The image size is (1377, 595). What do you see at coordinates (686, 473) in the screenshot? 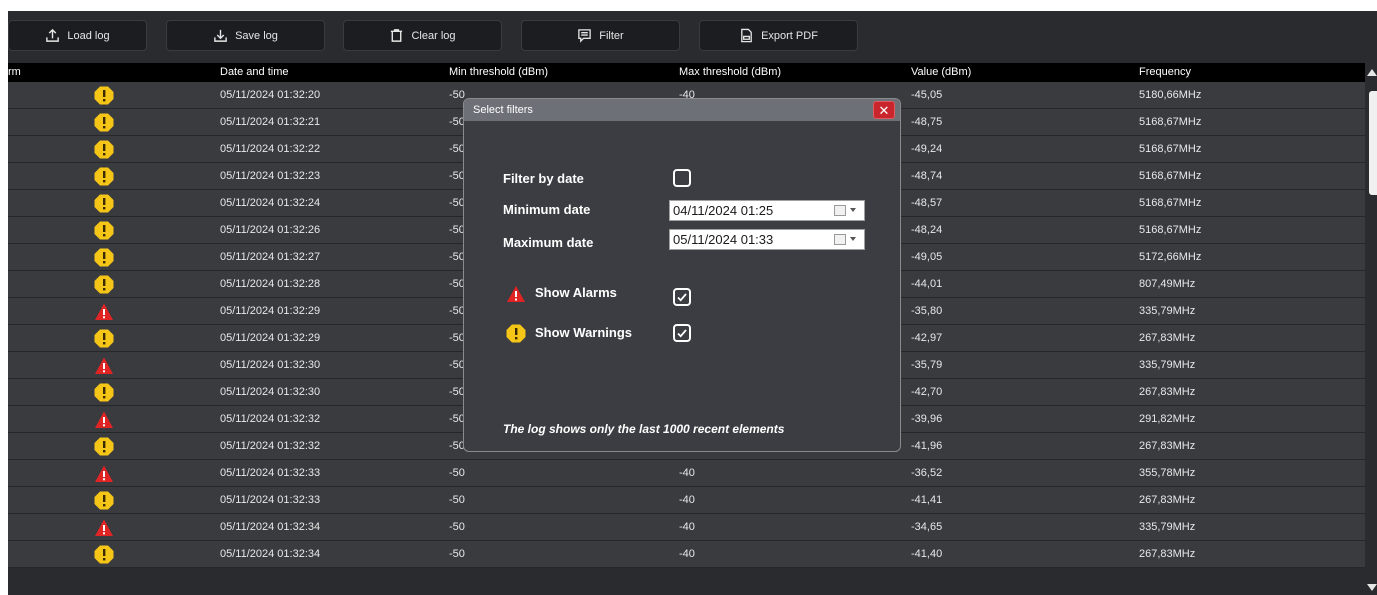
I see `table-row: 05/11/2024 01:32:33 -50 -40 -36,52 355,78MHz` at bounding box center [686, 473].